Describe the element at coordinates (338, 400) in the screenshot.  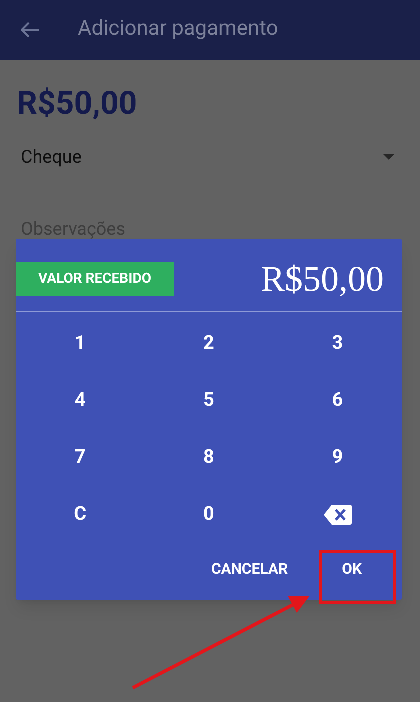
I see `keypad-key: 6` at that location.